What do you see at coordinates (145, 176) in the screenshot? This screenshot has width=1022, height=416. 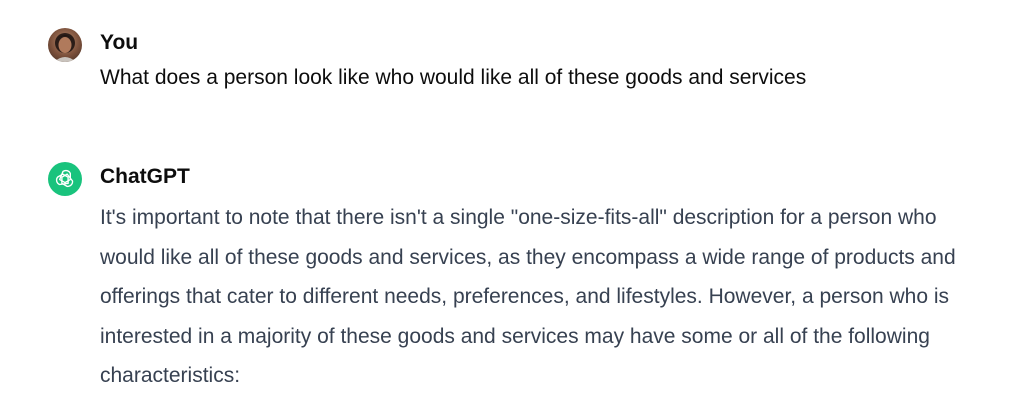 I see `assistant-author-name: ChatGPT` at bounding box center [145, 176].